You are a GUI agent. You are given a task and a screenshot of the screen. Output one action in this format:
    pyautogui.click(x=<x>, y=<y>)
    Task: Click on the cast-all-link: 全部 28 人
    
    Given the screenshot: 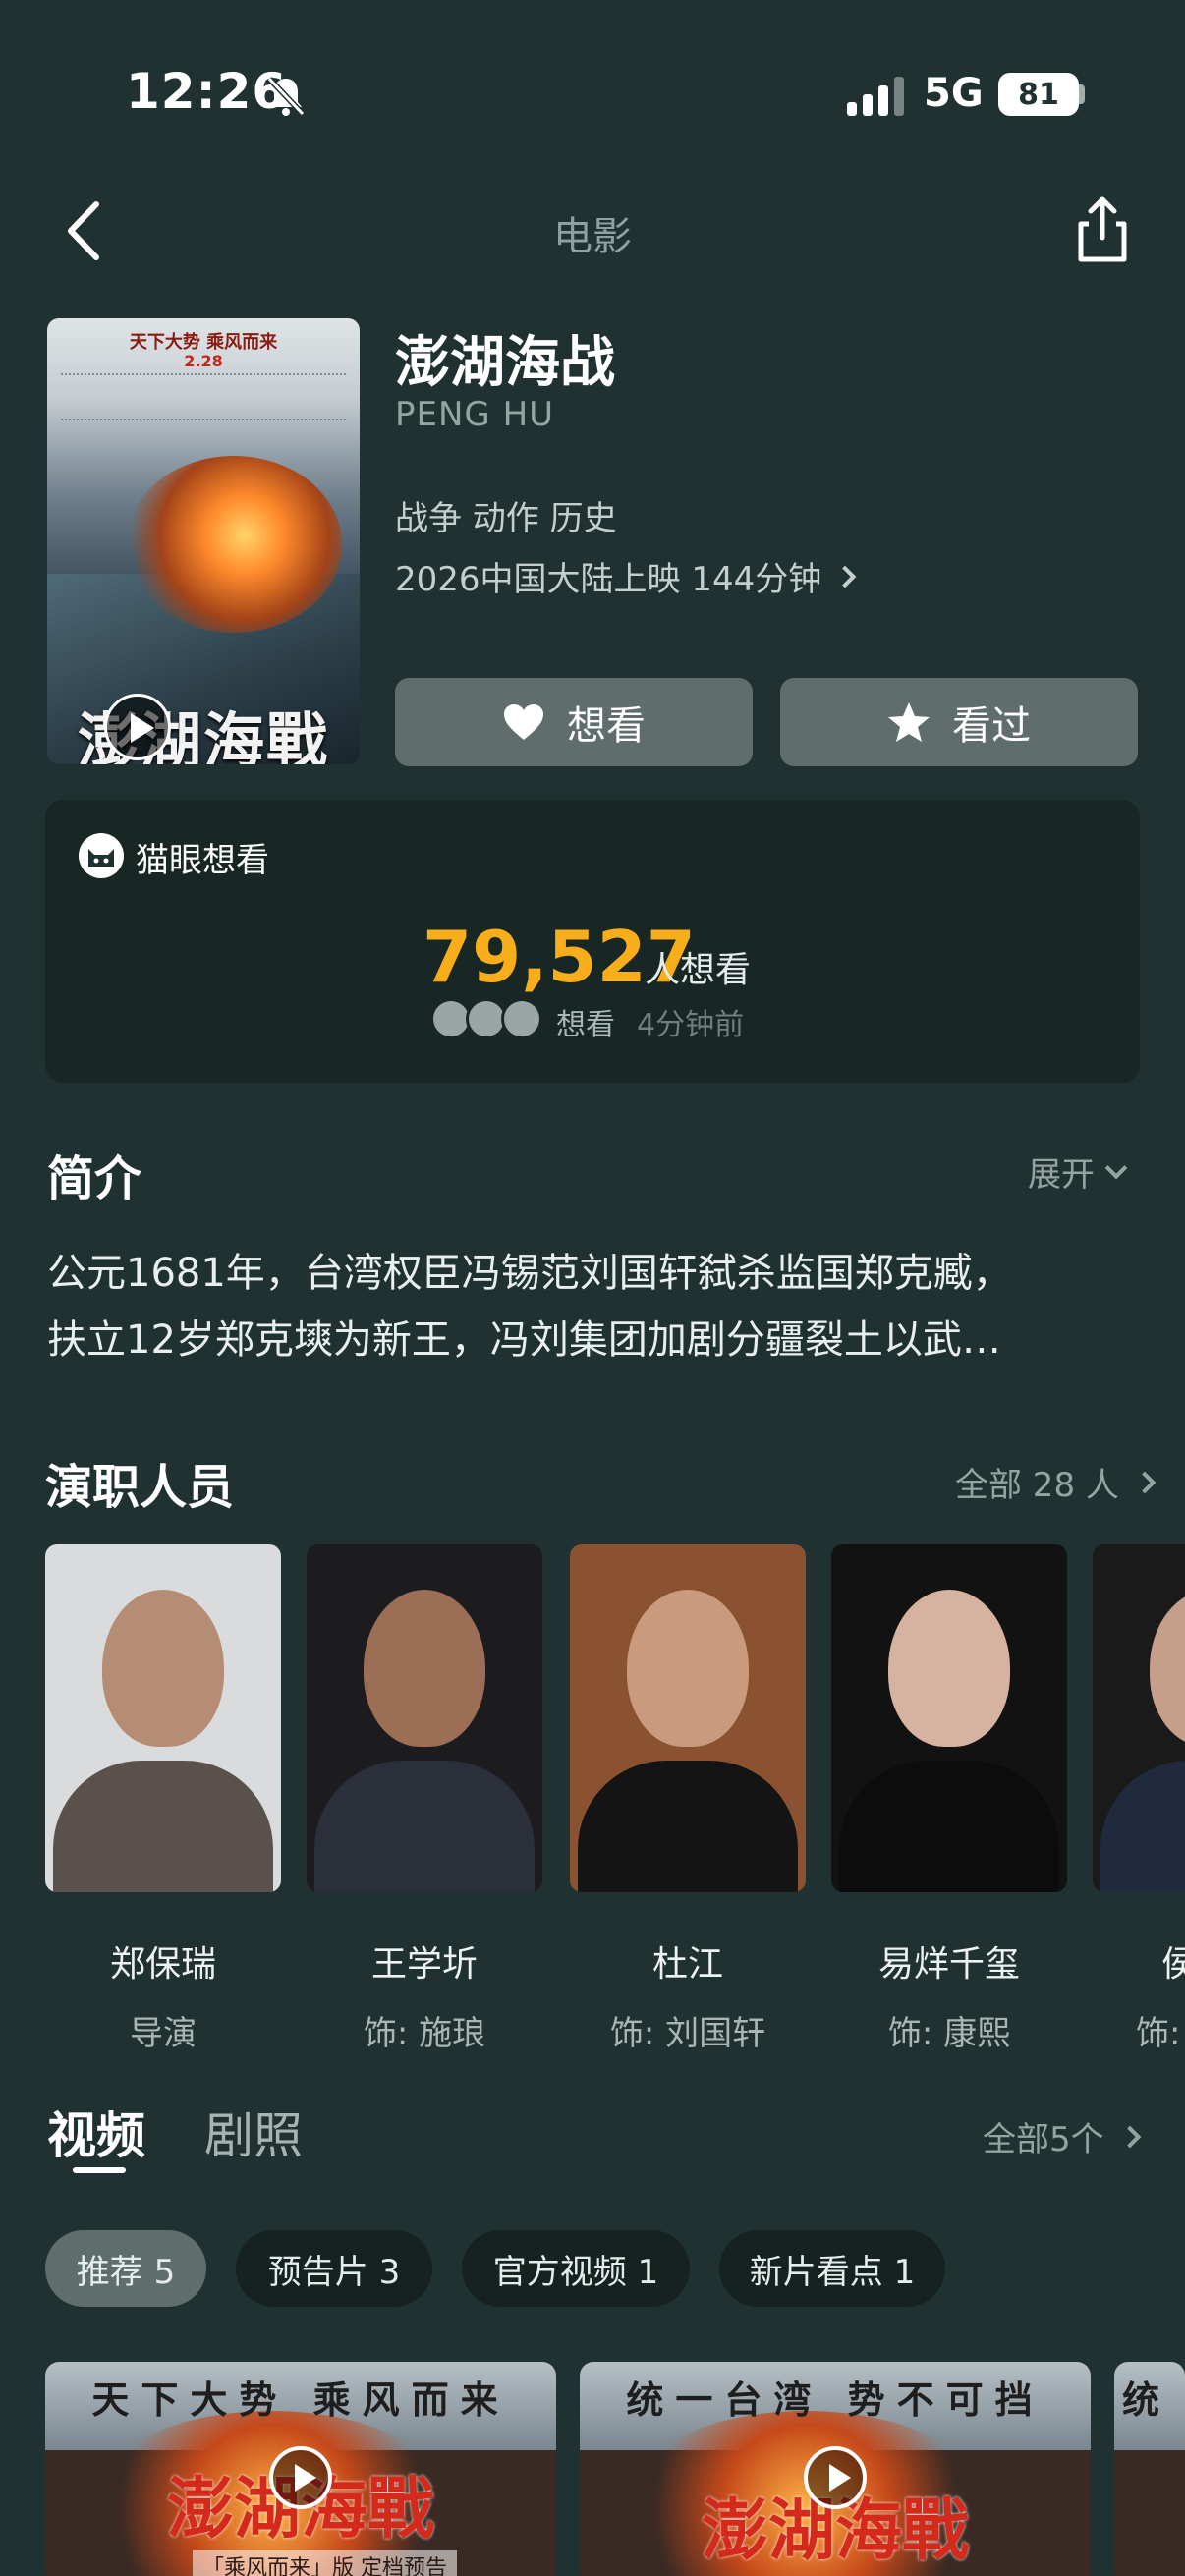 What is the action you would take?
    pyautogui.click(x=1056, y=1482)
    